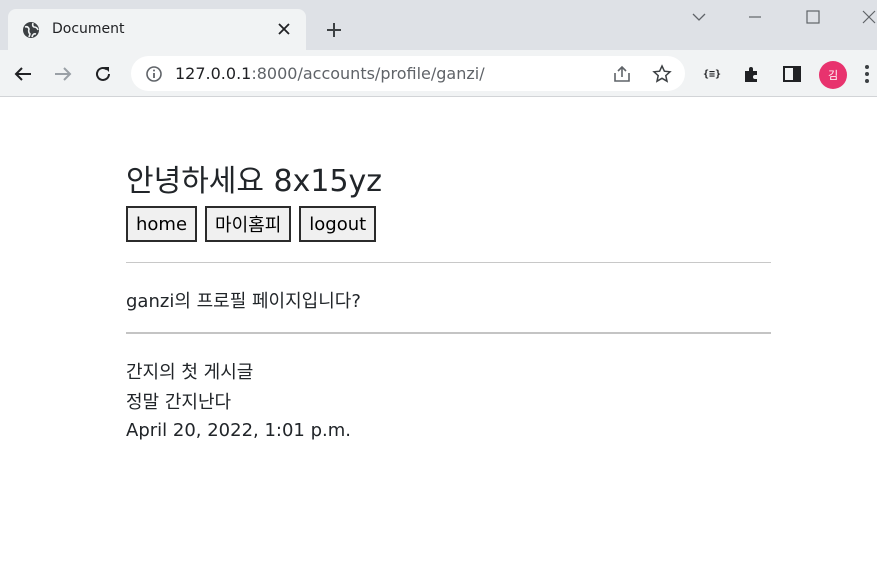 Image resolution: width=877 pixels, height=581 pixels. I want to click on post-content: 정말 간지난다, so click(179, 402).